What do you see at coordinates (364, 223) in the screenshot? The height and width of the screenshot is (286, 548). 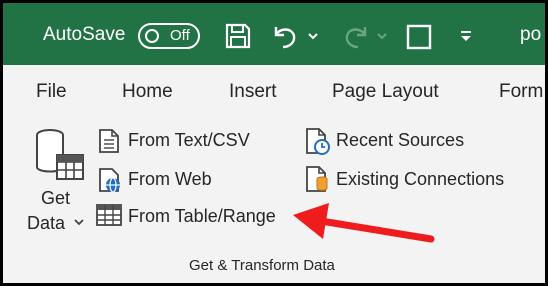 I see `annotation-arrow-icon` at bounding box center [364, 223].